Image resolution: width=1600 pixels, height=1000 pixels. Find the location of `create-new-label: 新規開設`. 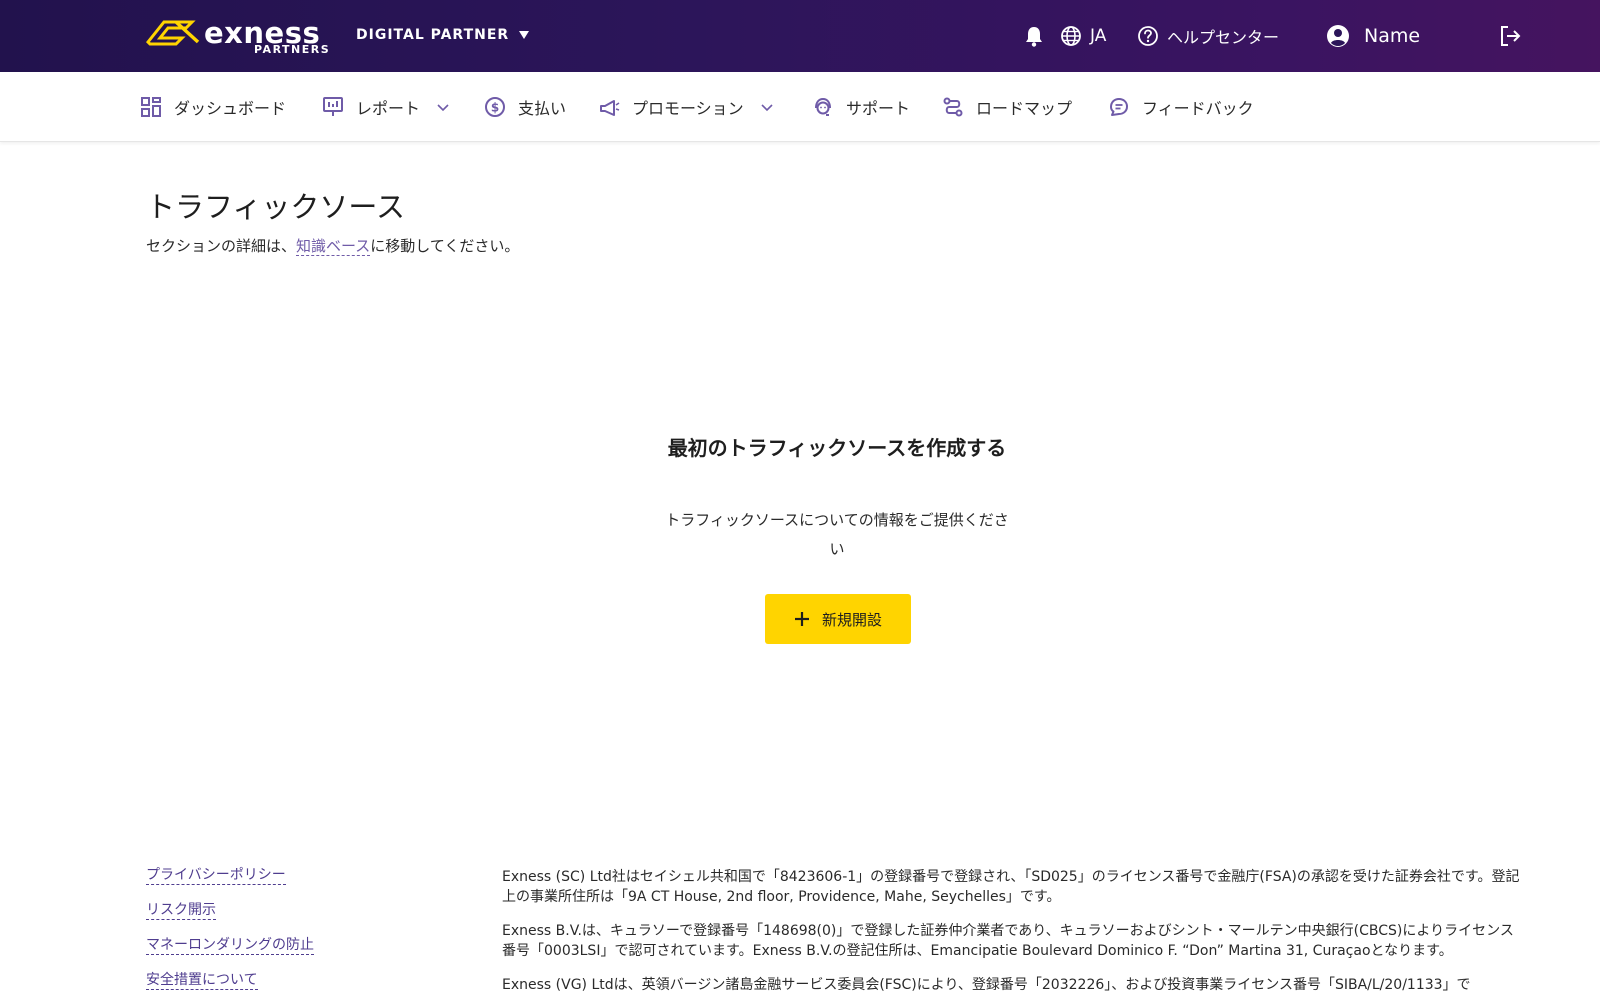

create-new-label: 新規開設 is located at coordinates (851, 619).